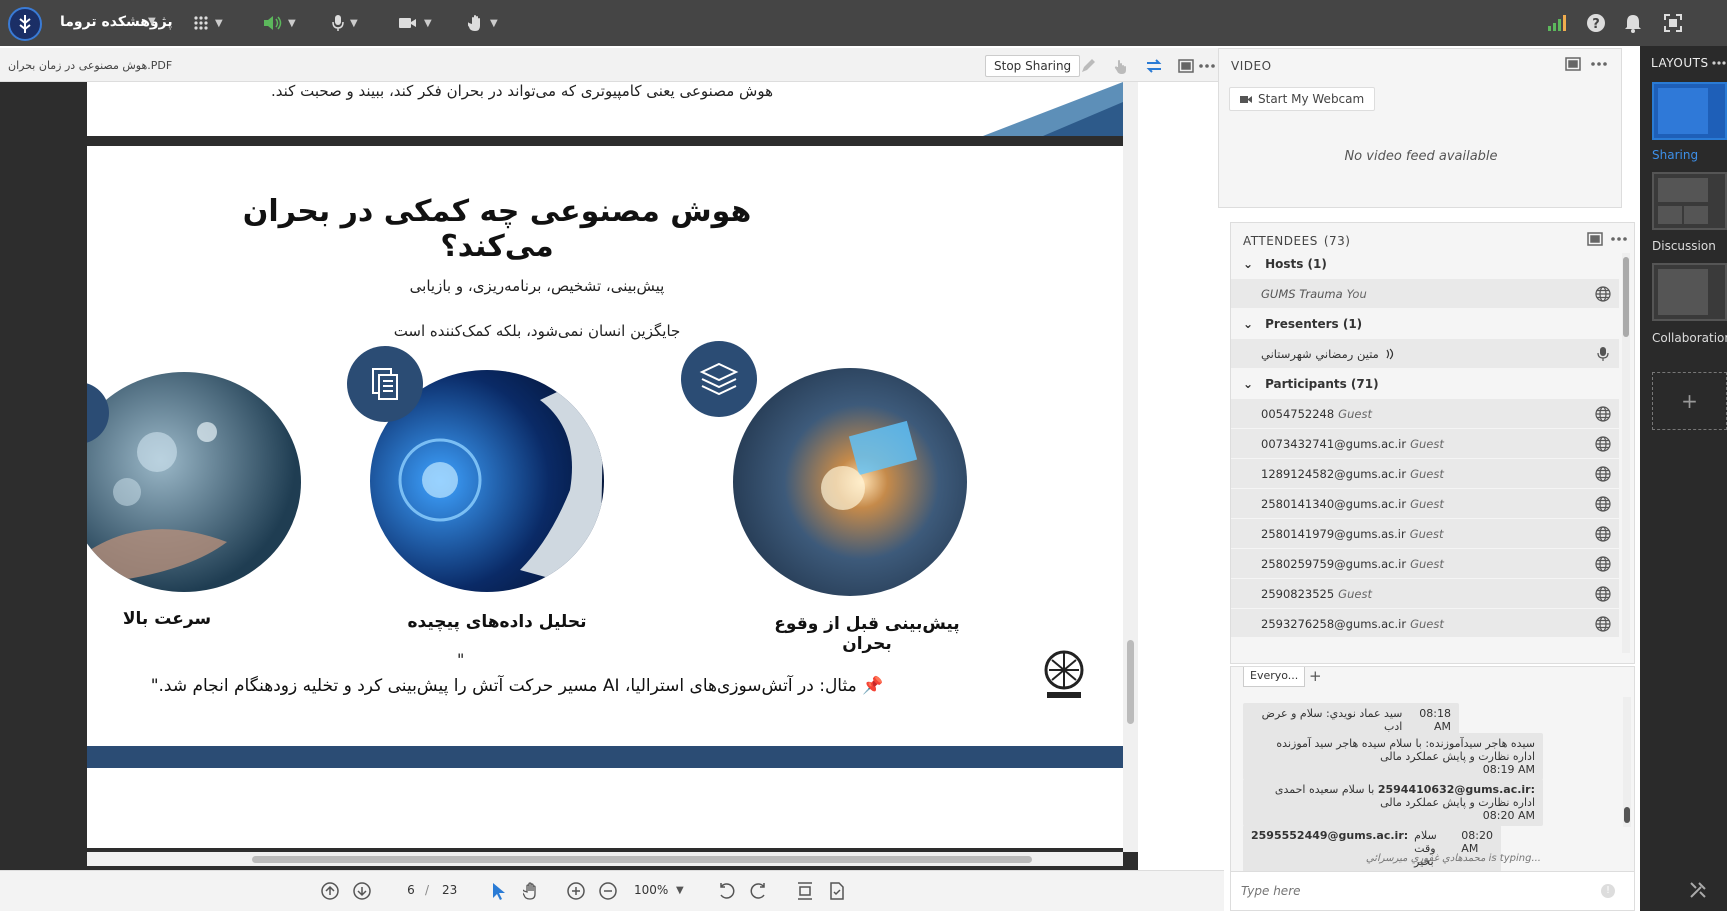  I want to click on attendee-row: 0073432741@gums.ac.ir Guest, so click(1425, 444).